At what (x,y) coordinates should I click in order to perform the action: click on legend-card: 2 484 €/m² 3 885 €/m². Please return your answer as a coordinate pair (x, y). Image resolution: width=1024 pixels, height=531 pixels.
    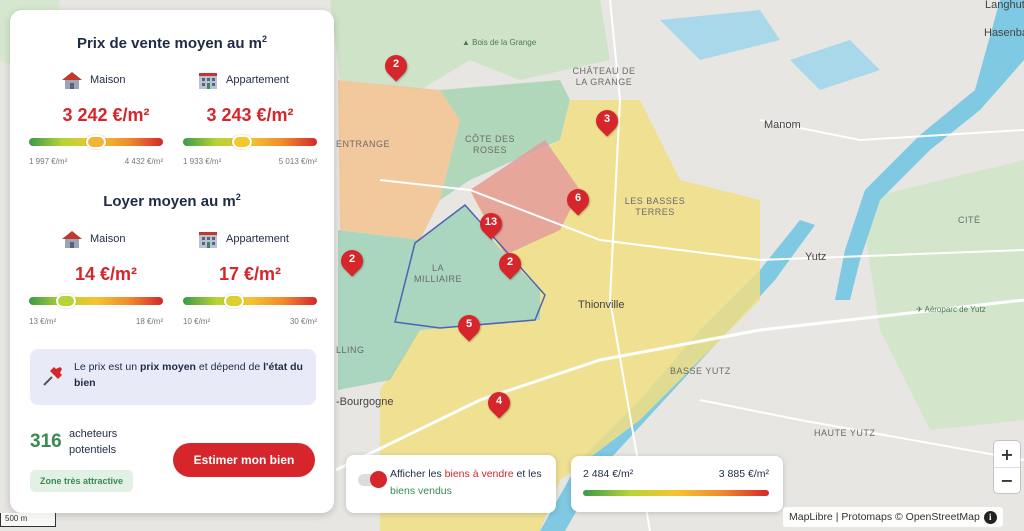
    Looking at the image, I should click on (677, 484).